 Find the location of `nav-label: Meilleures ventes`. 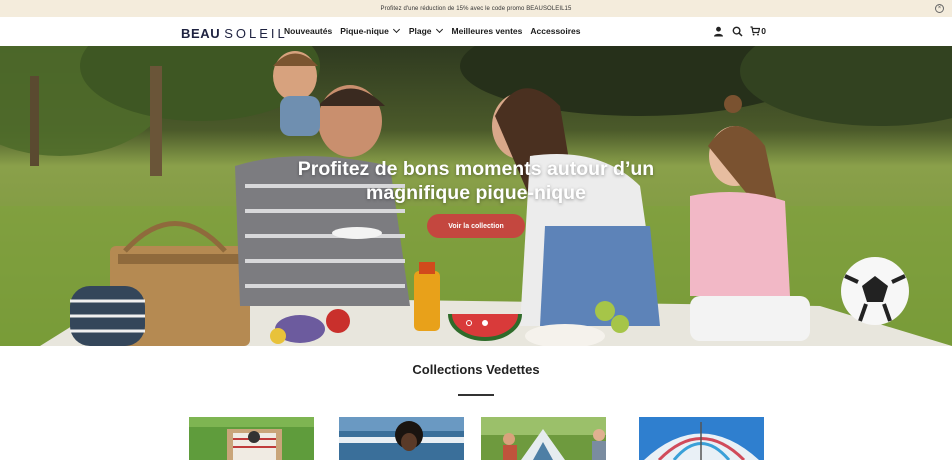

nav-label: Meilleures ventes is located at coordinates (487, 31).